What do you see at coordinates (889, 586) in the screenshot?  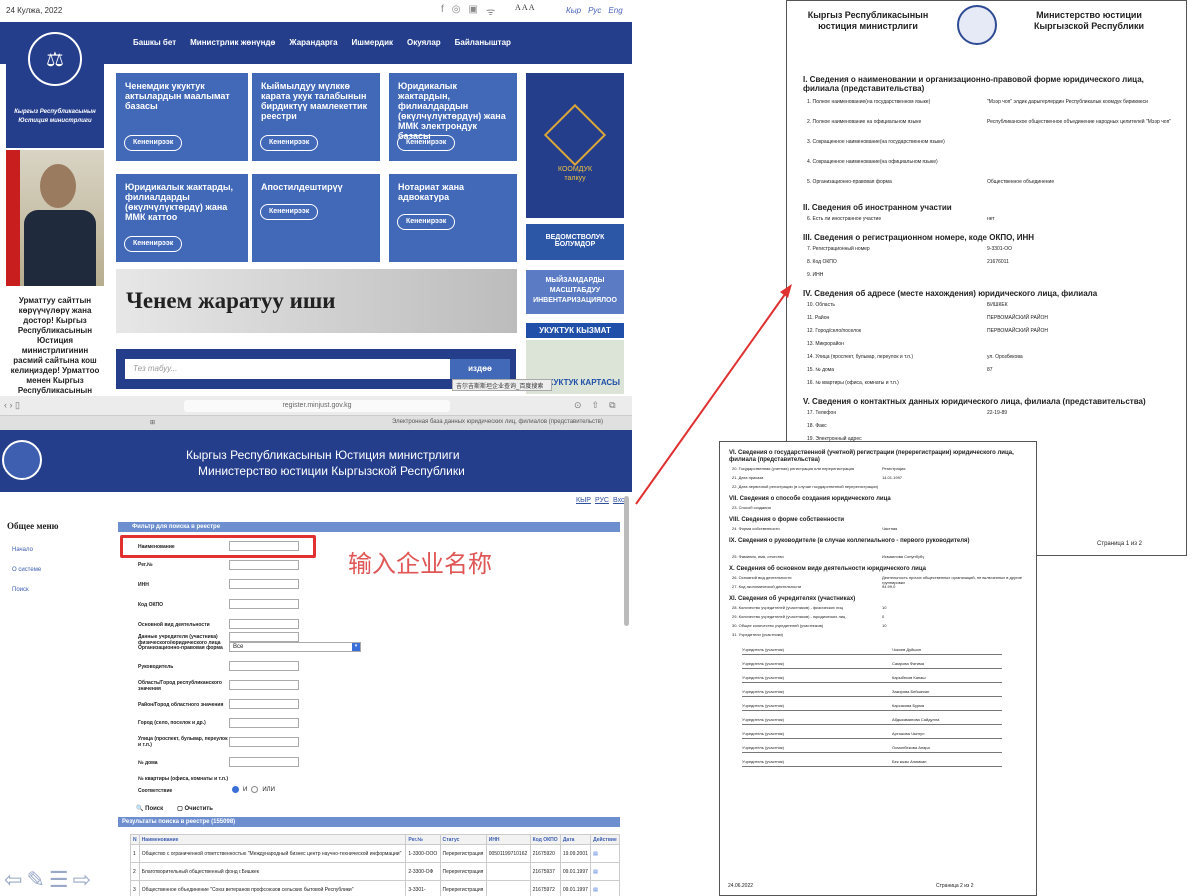 I see `field-value: 94.99.0` at bounding box center [889, 586].